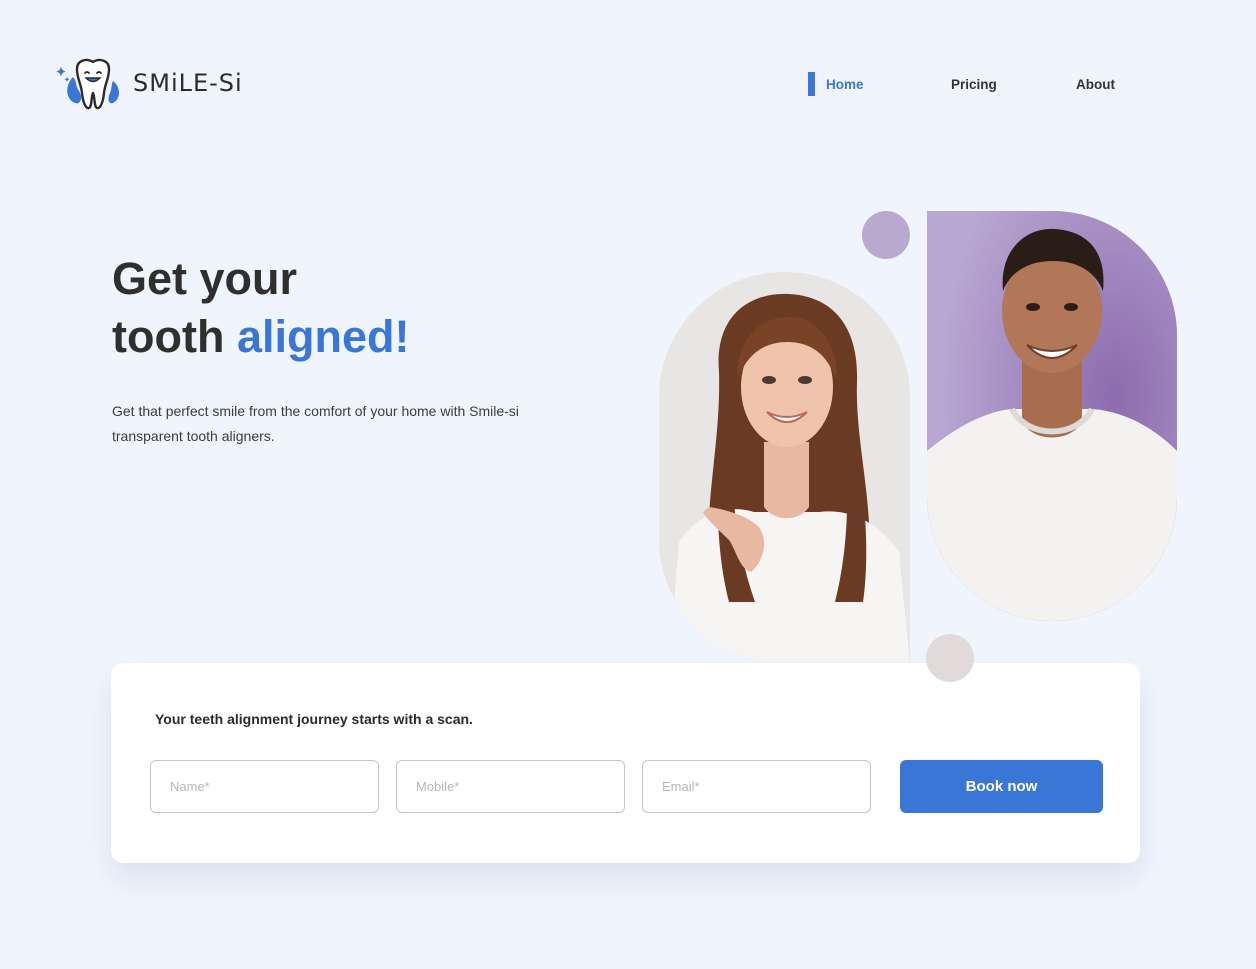  What do you see at coordinates (510, 786) in the screenshot?
I see `mobile-field` at bounding box center [510, 786].